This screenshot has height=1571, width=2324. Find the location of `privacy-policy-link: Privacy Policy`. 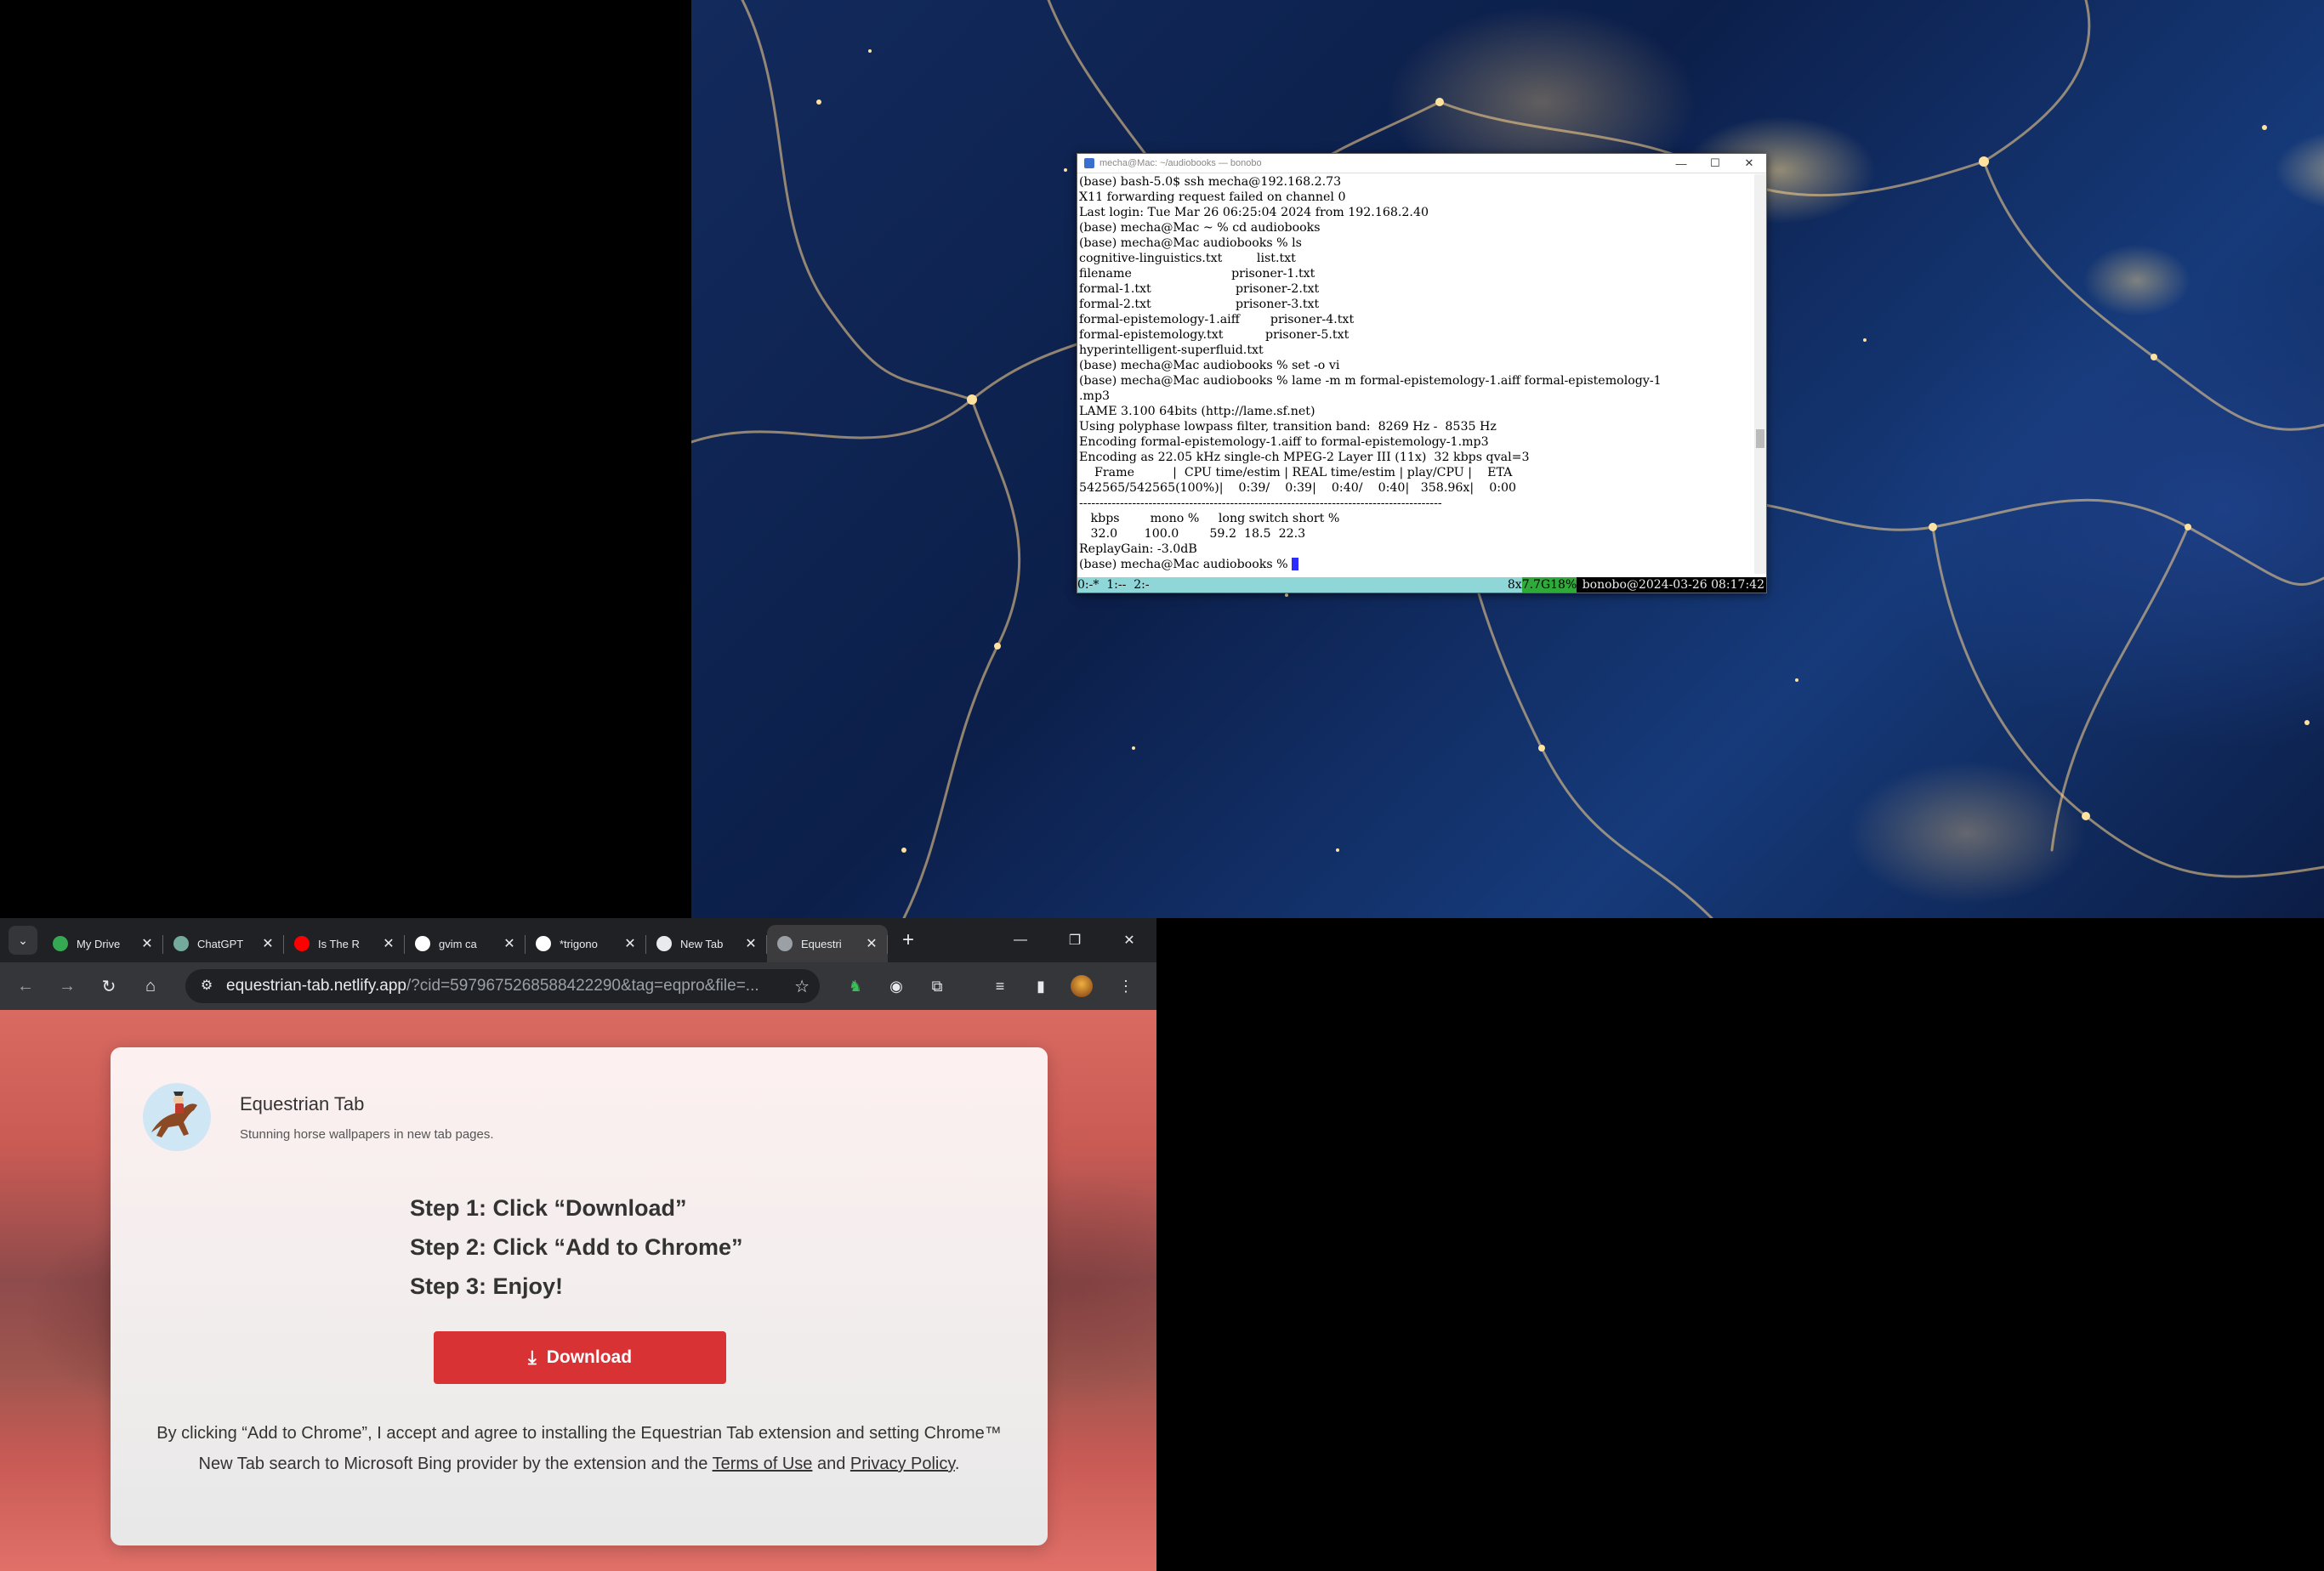

privacy-policy-link: Privacy Policy is located at coordinates (902, 1464).